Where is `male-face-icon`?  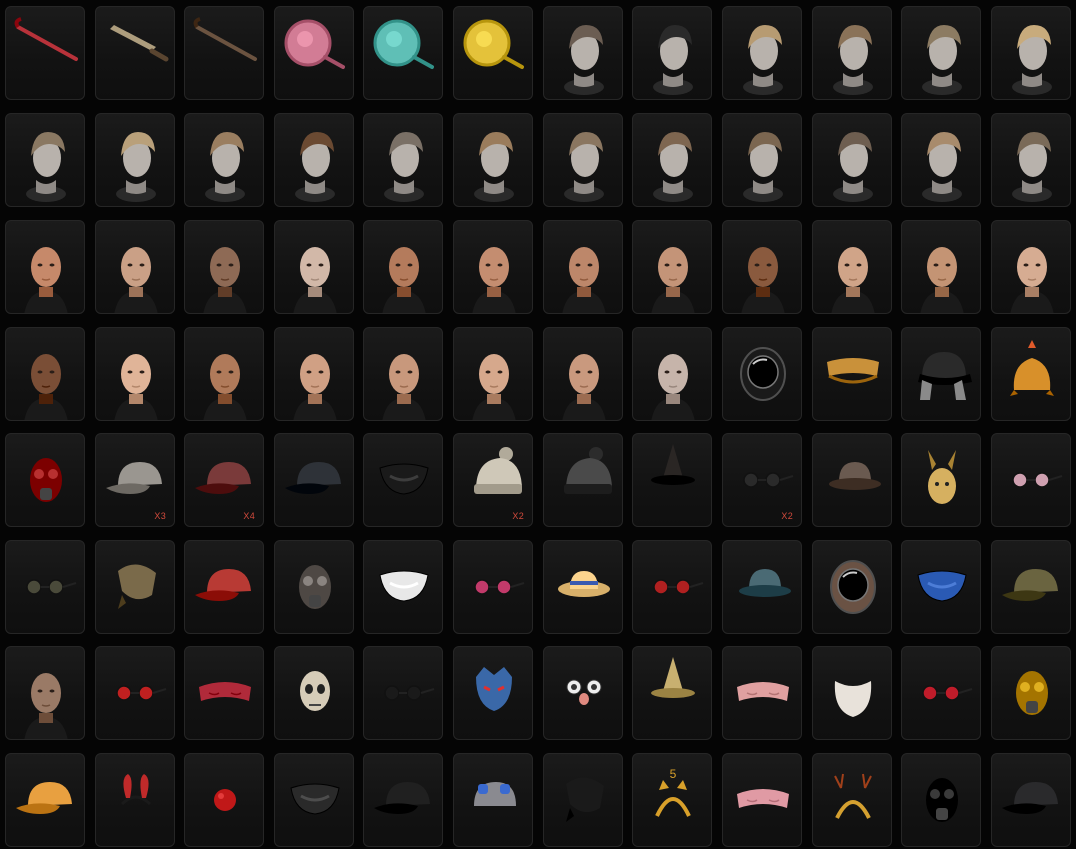
male-face-icon is located at coordinates (853, 280).